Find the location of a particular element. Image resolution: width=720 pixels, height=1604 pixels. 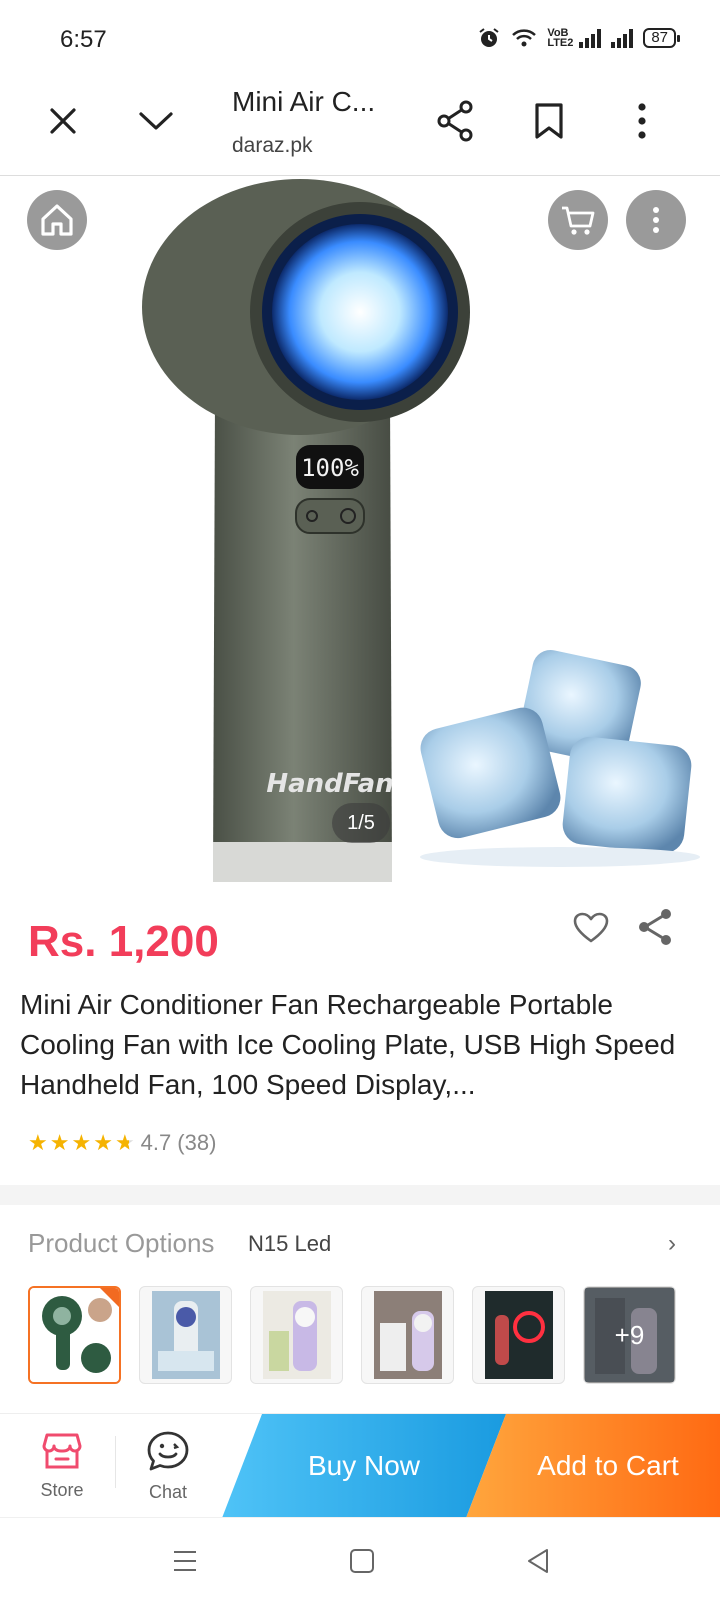

bottom-bar-separator is located at coordinates (115, 1462).